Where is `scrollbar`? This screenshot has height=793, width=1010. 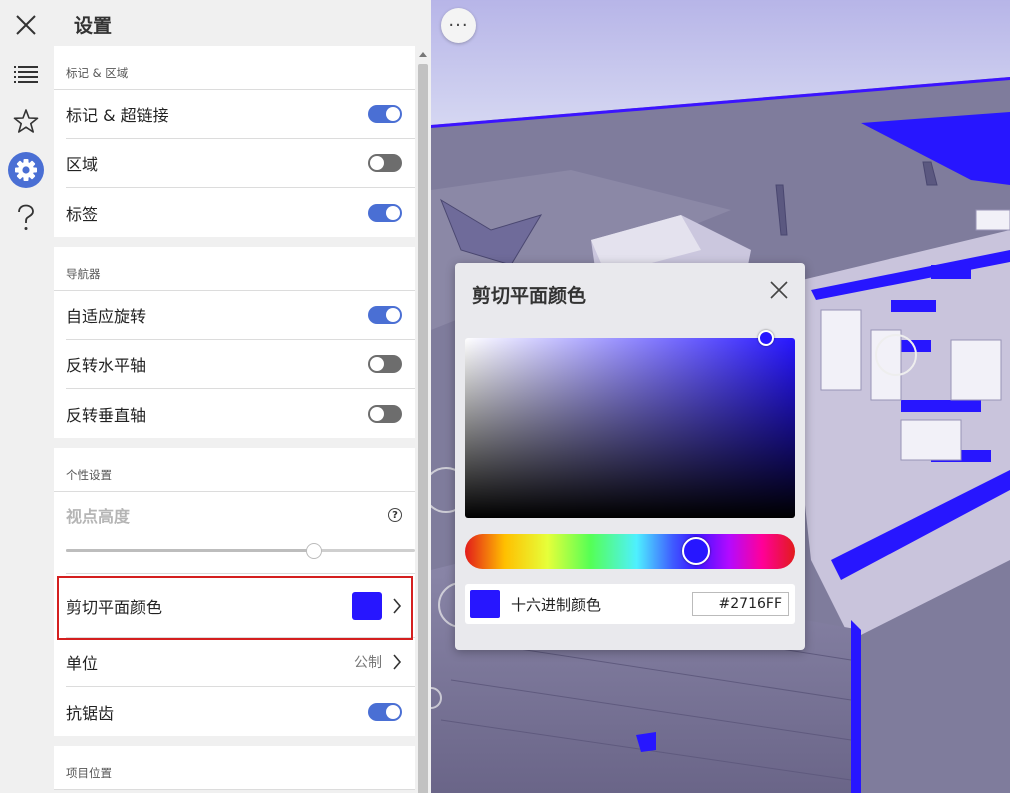 scrollbar is located at coordinates (423, 419).